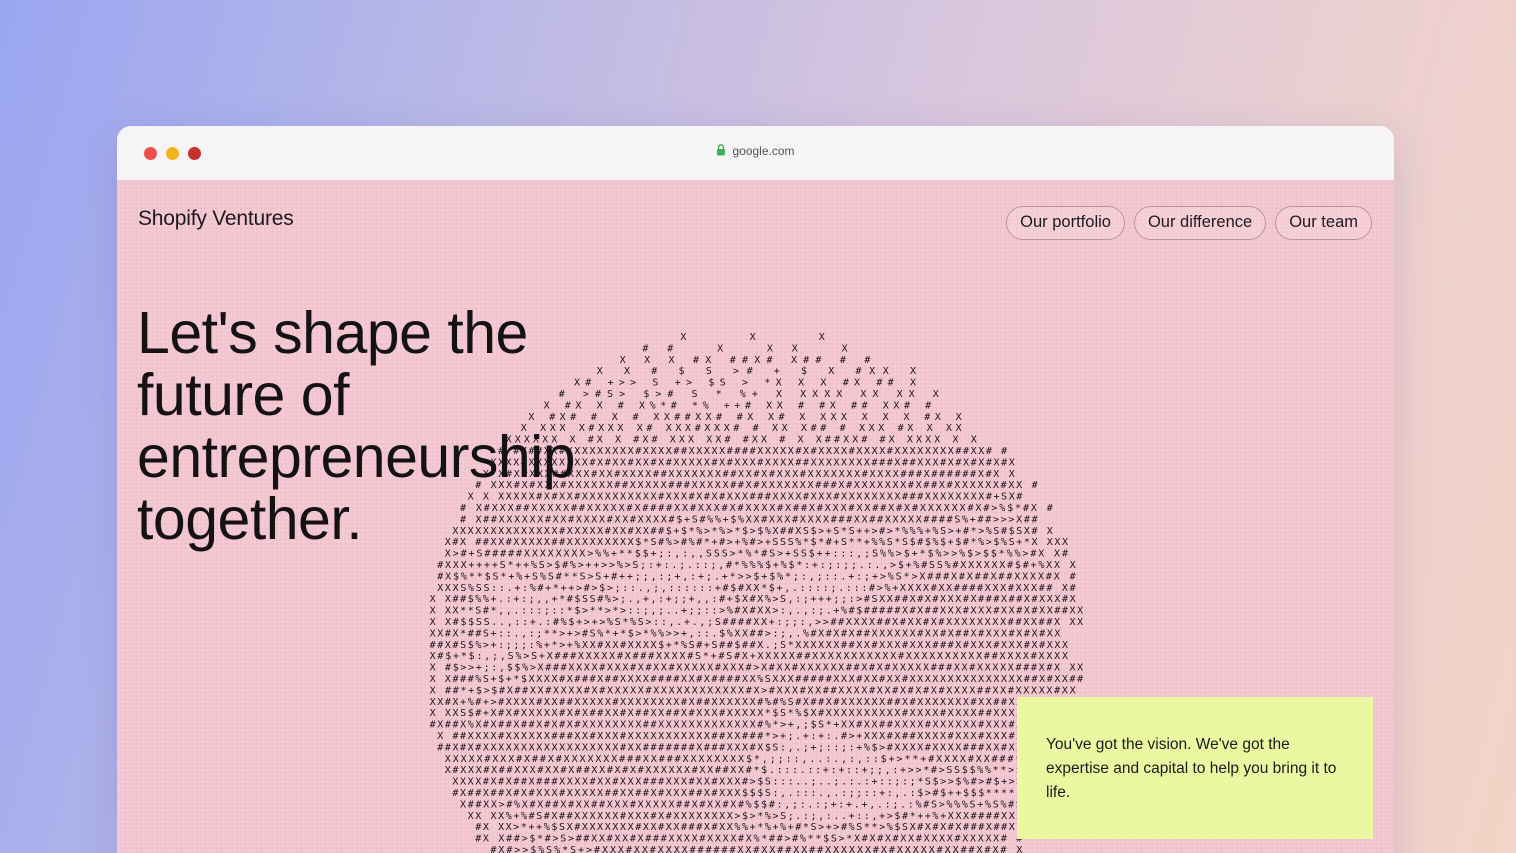 The image size is (1516, 853). I want to click on main-nav: Our portfolio Our difference Our team, so click(1189, 223).